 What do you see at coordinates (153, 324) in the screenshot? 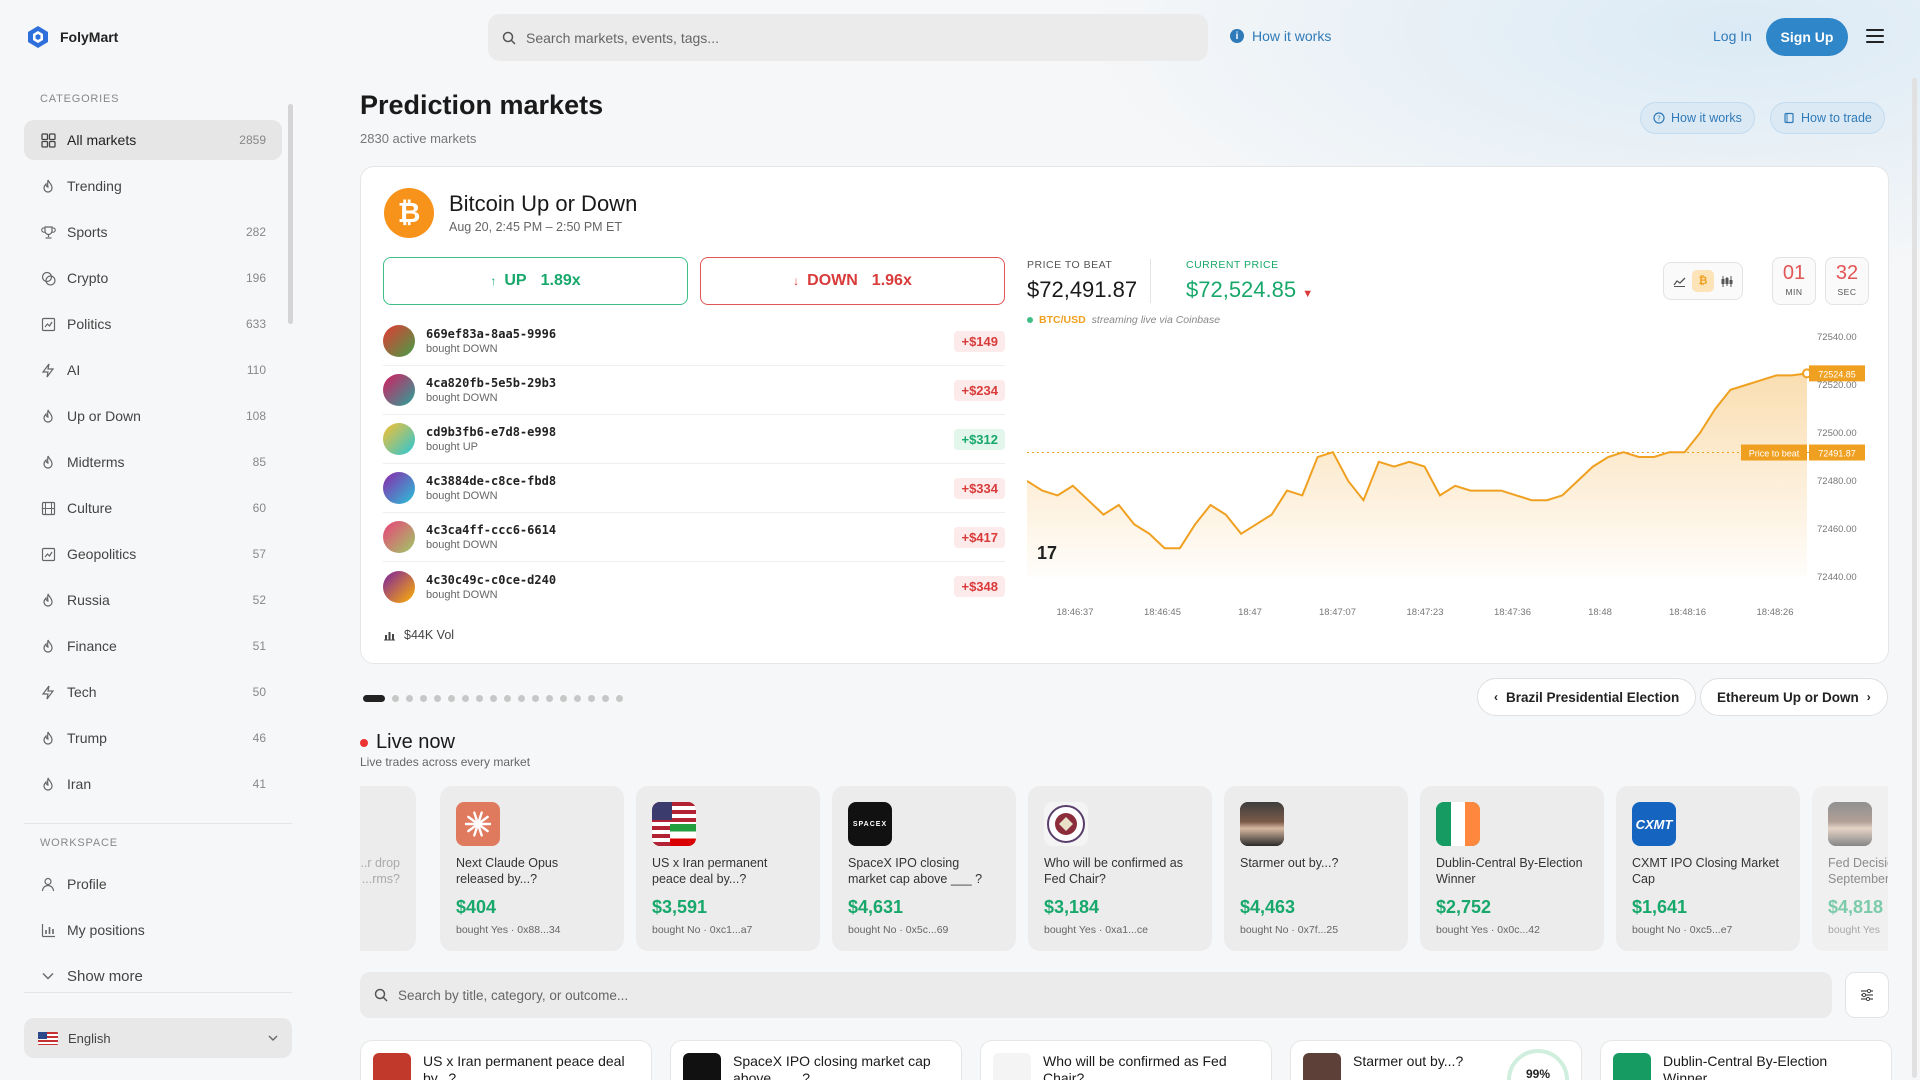
I see `sidebar-item-politics: Politics 633` at bounding box center [153, 324].